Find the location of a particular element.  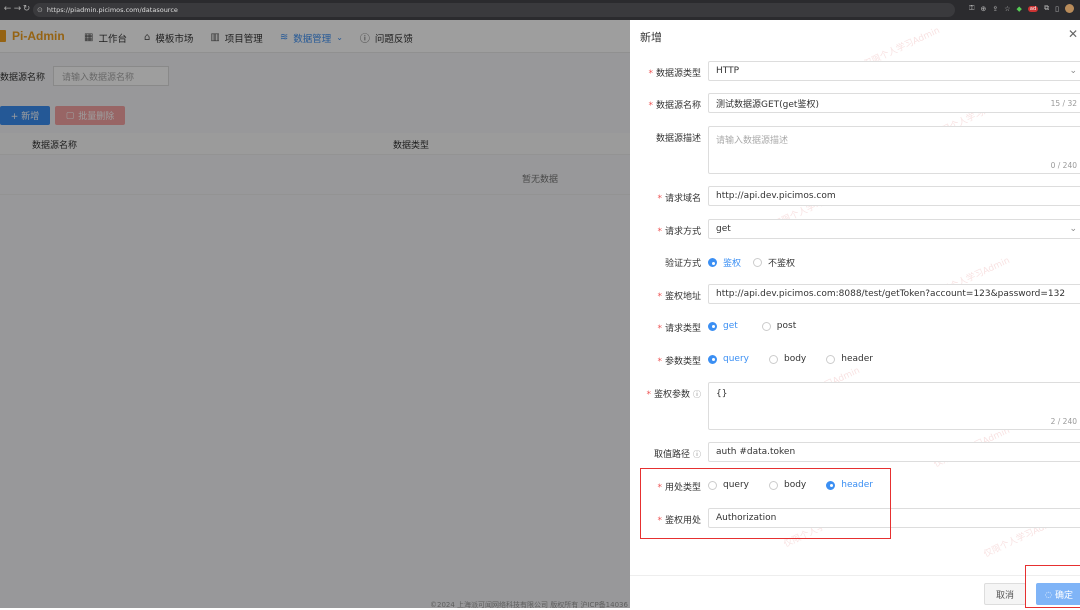

field-label: * 数据源名称 is located at coordinates (674, 106).